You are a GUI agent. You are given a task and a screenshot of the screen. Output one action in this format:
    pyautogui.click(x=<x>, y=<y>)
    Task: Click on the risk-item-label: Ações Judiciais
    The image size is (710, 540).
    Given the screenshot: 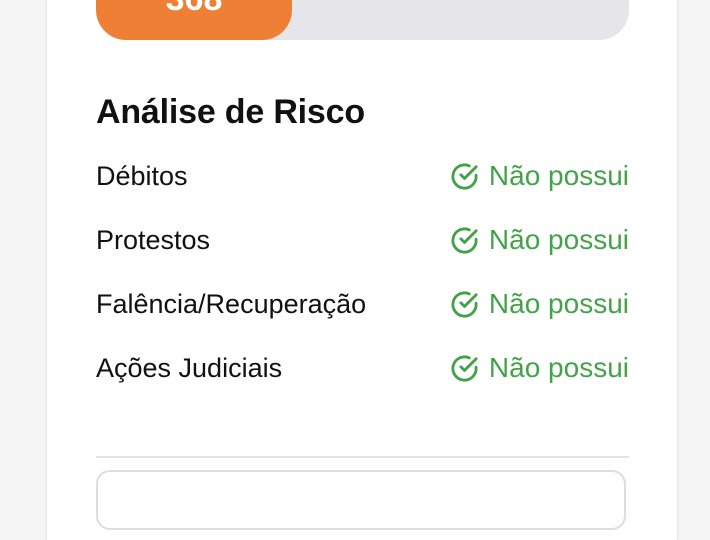 What is the action you would take?
    pyautogui.click(x=189, y=368)
    